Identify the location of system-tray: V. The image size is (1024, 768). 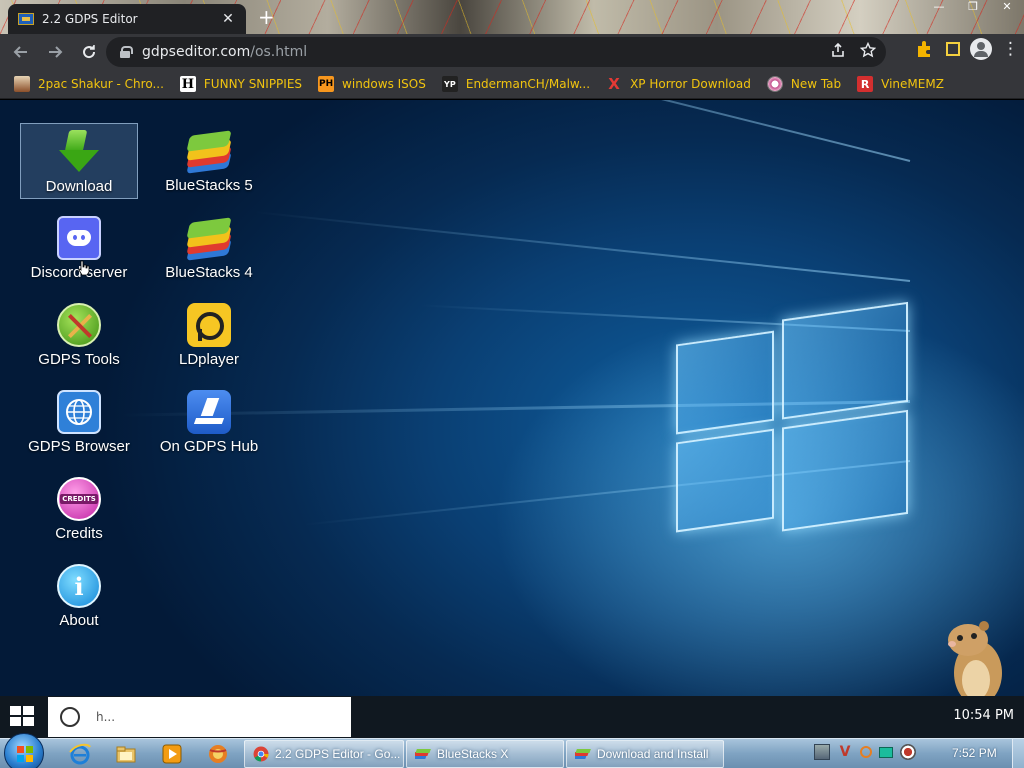
(865, 752).